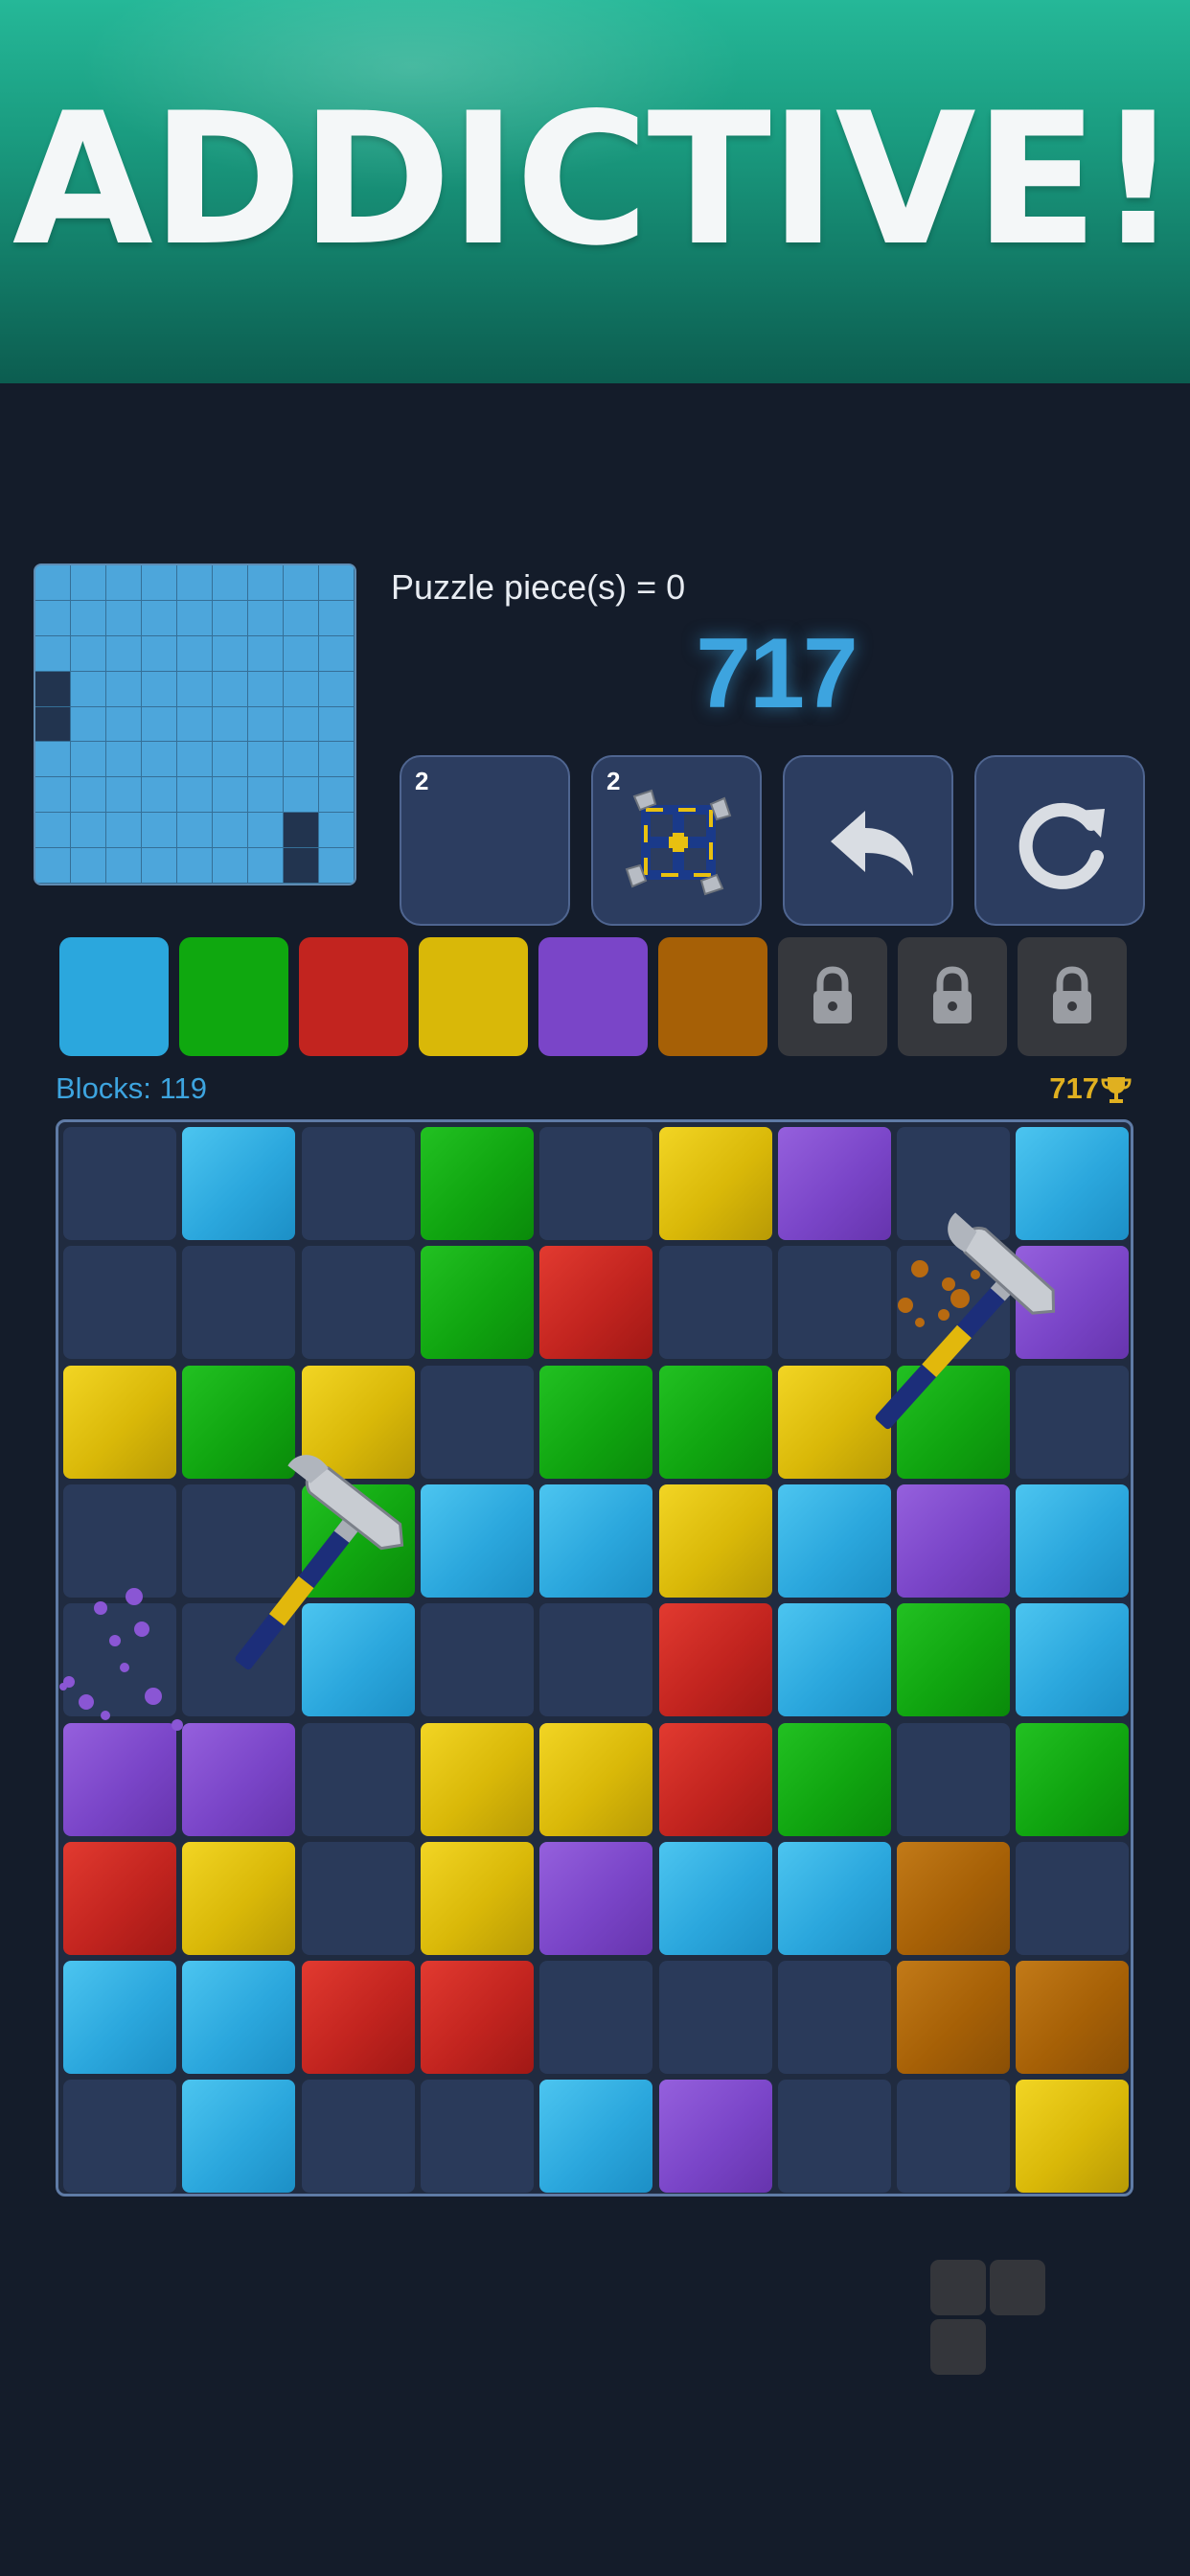 The width and height of the screenshot is (1190, 2576). What do you see at coordinates (677, 840) in the screenshot?
I see `hammers-tool-button: 2` at bounding box center [677, 840].